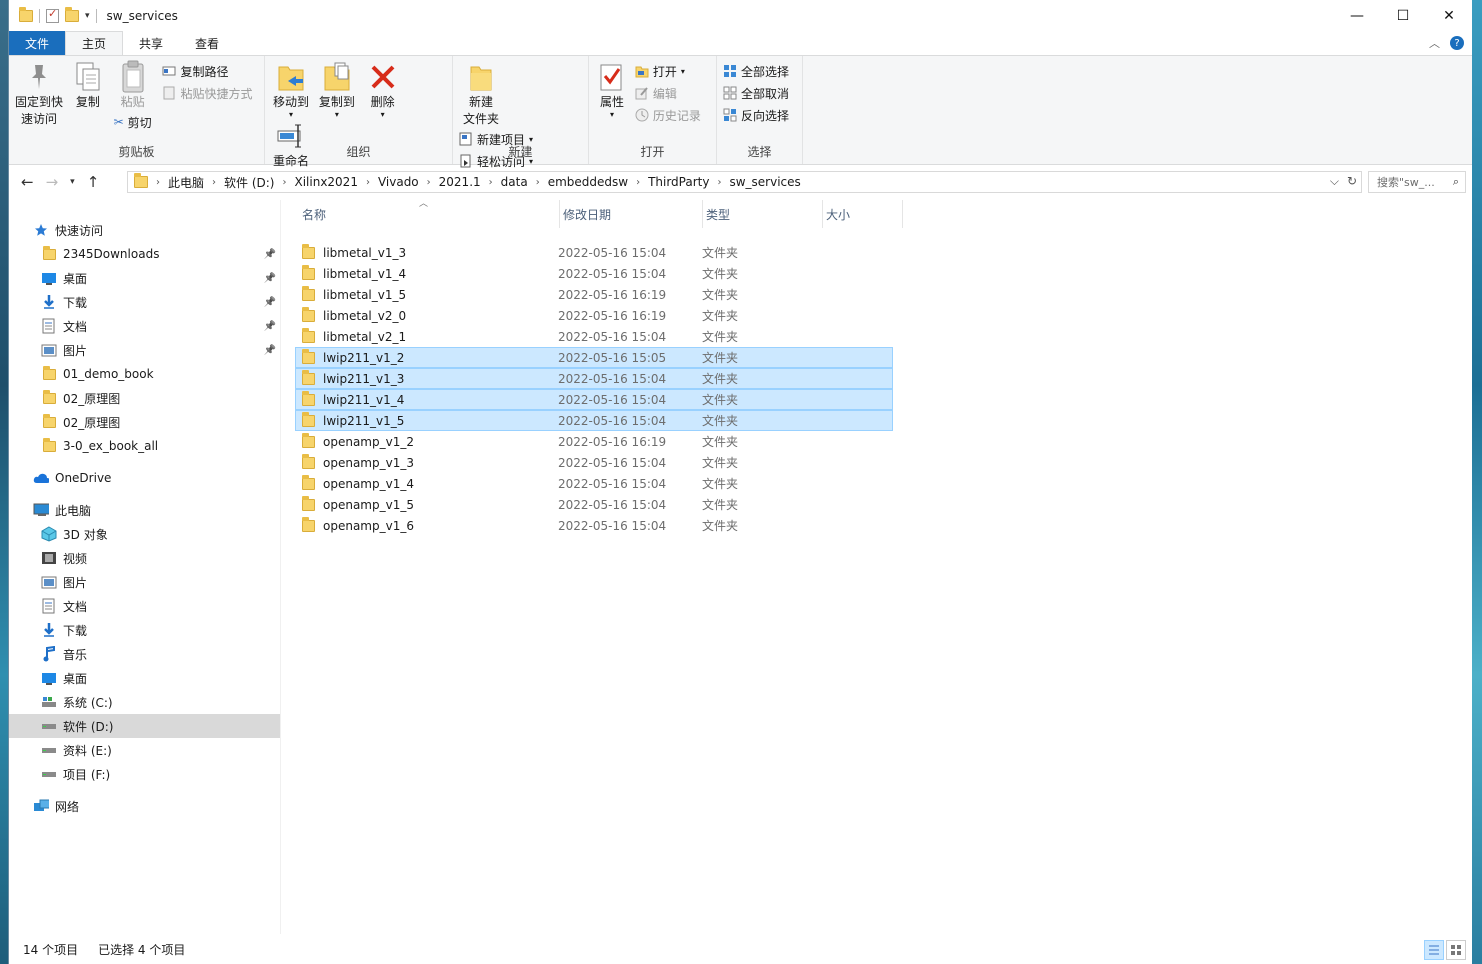 The image size is (1482, 964). What do you see at coordinates (39, 94) in the screenshot?
I see `pin-to-quick-access-button: 固定到快 速访问` at bounding box center [39, 94].